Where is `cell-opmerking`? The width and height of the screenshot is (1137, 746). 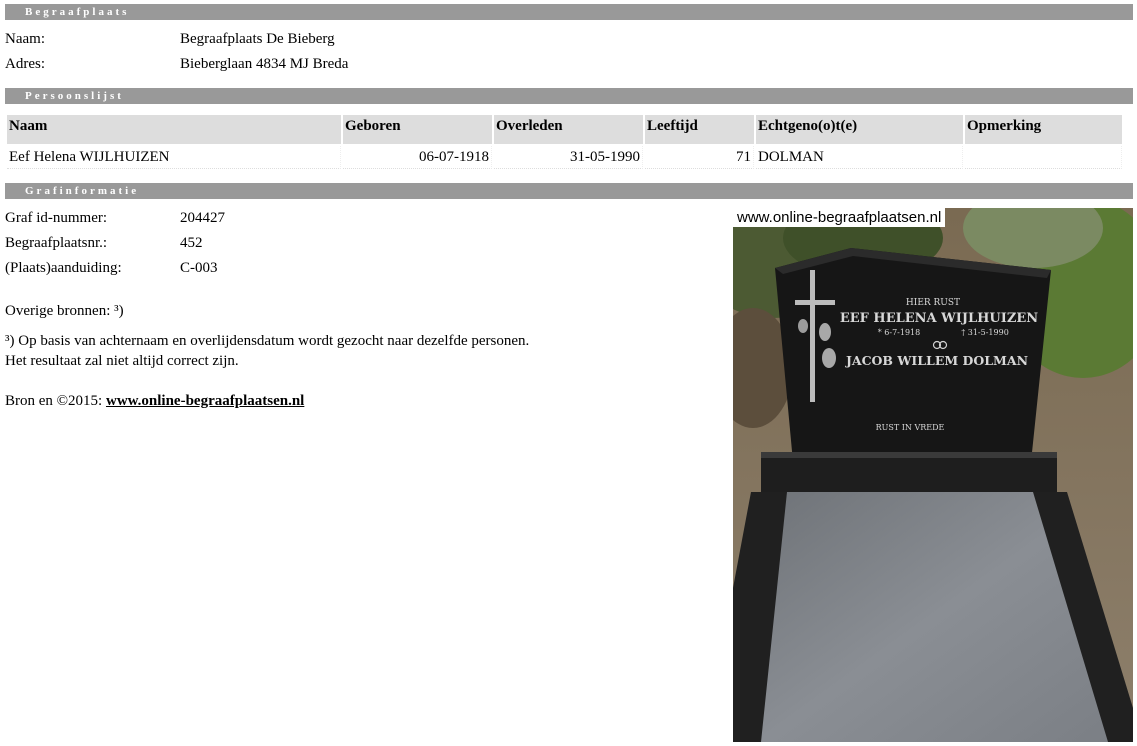 cell-opmerking is located at coordinates (1043, 157).